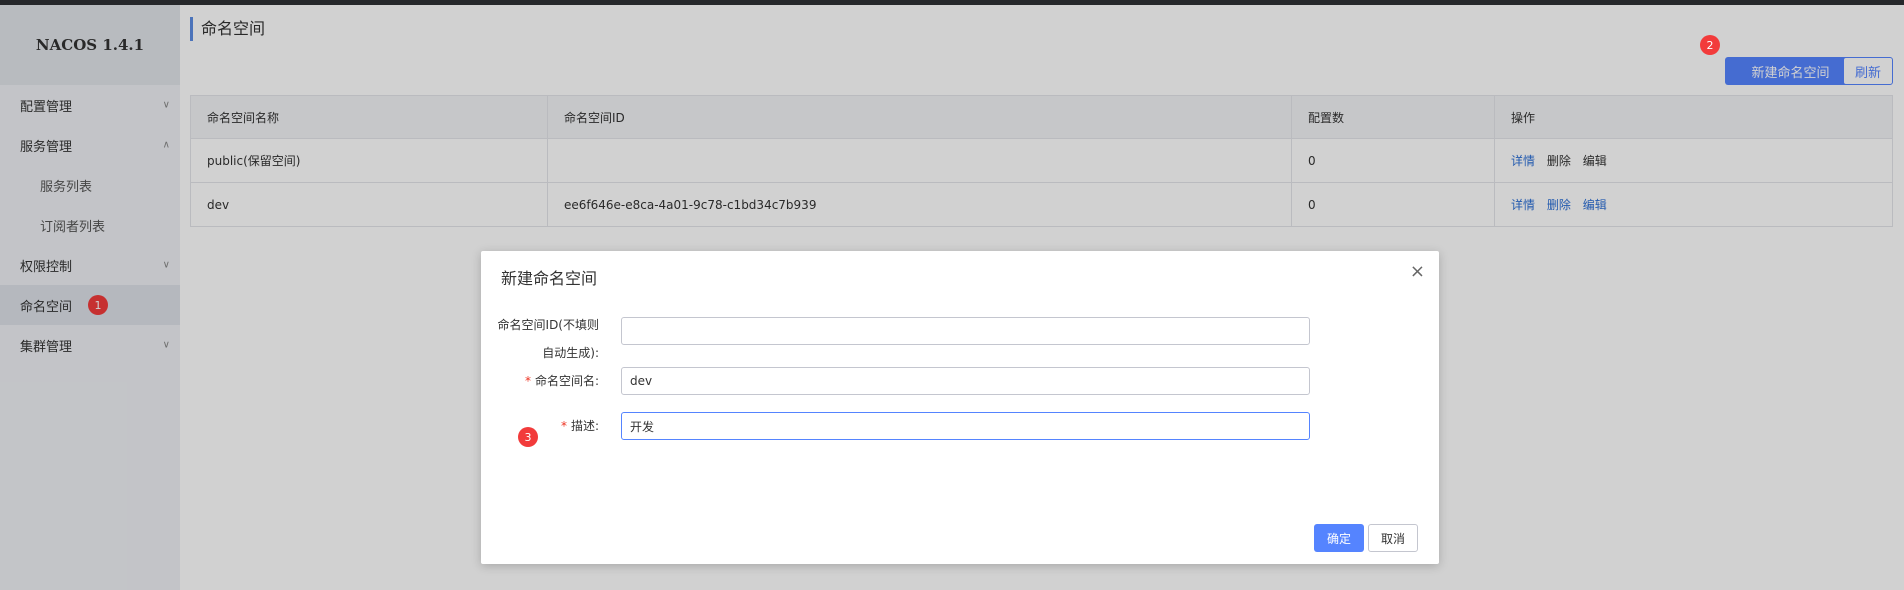 The width and height of the screenshot is (1904, 590). I want to click on namespace-id-input, so click(965, 331).